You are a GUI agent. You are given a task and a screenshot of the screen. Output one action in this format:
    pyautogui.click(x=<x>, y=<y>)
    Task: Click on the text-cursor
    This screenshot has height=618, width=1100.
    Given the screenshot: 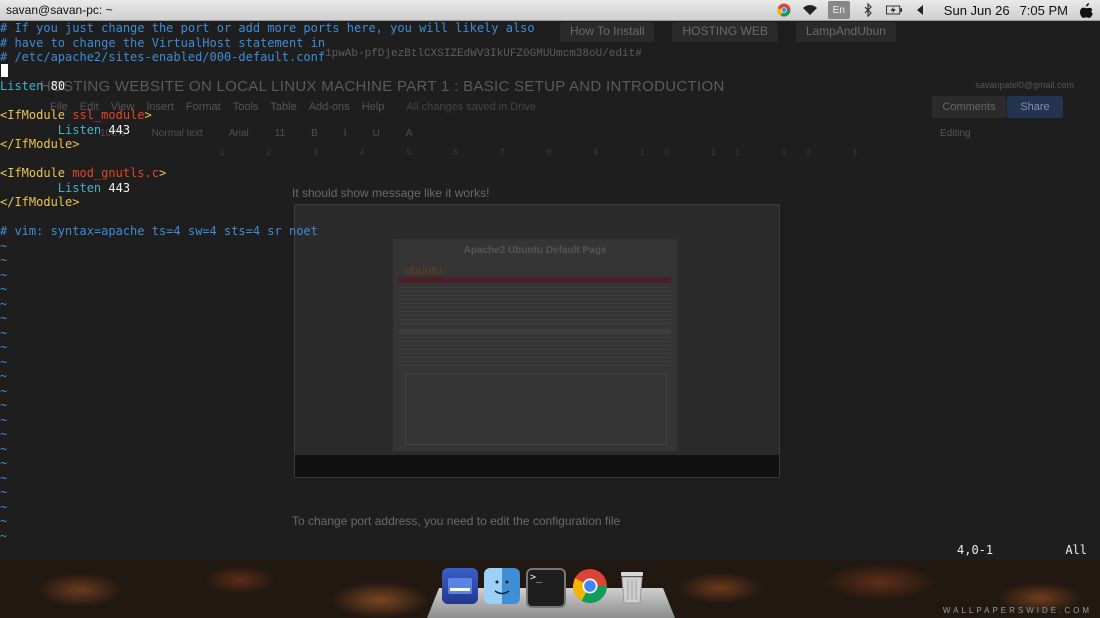 What is the action you would take?
    pyautogui.click(x=4, y=70)
    